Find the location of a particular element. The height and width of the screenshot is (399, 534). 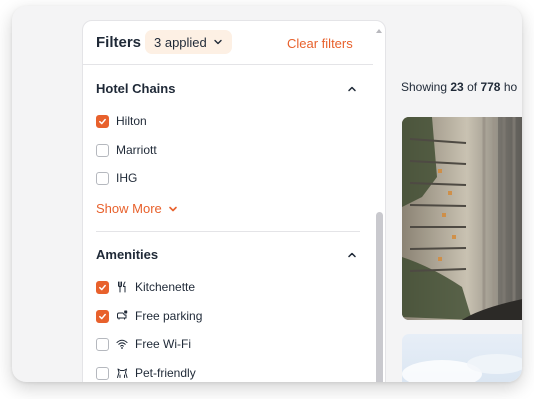

amenity-option-kitchenette: Kitchenette is located at coordinates (145, 287).